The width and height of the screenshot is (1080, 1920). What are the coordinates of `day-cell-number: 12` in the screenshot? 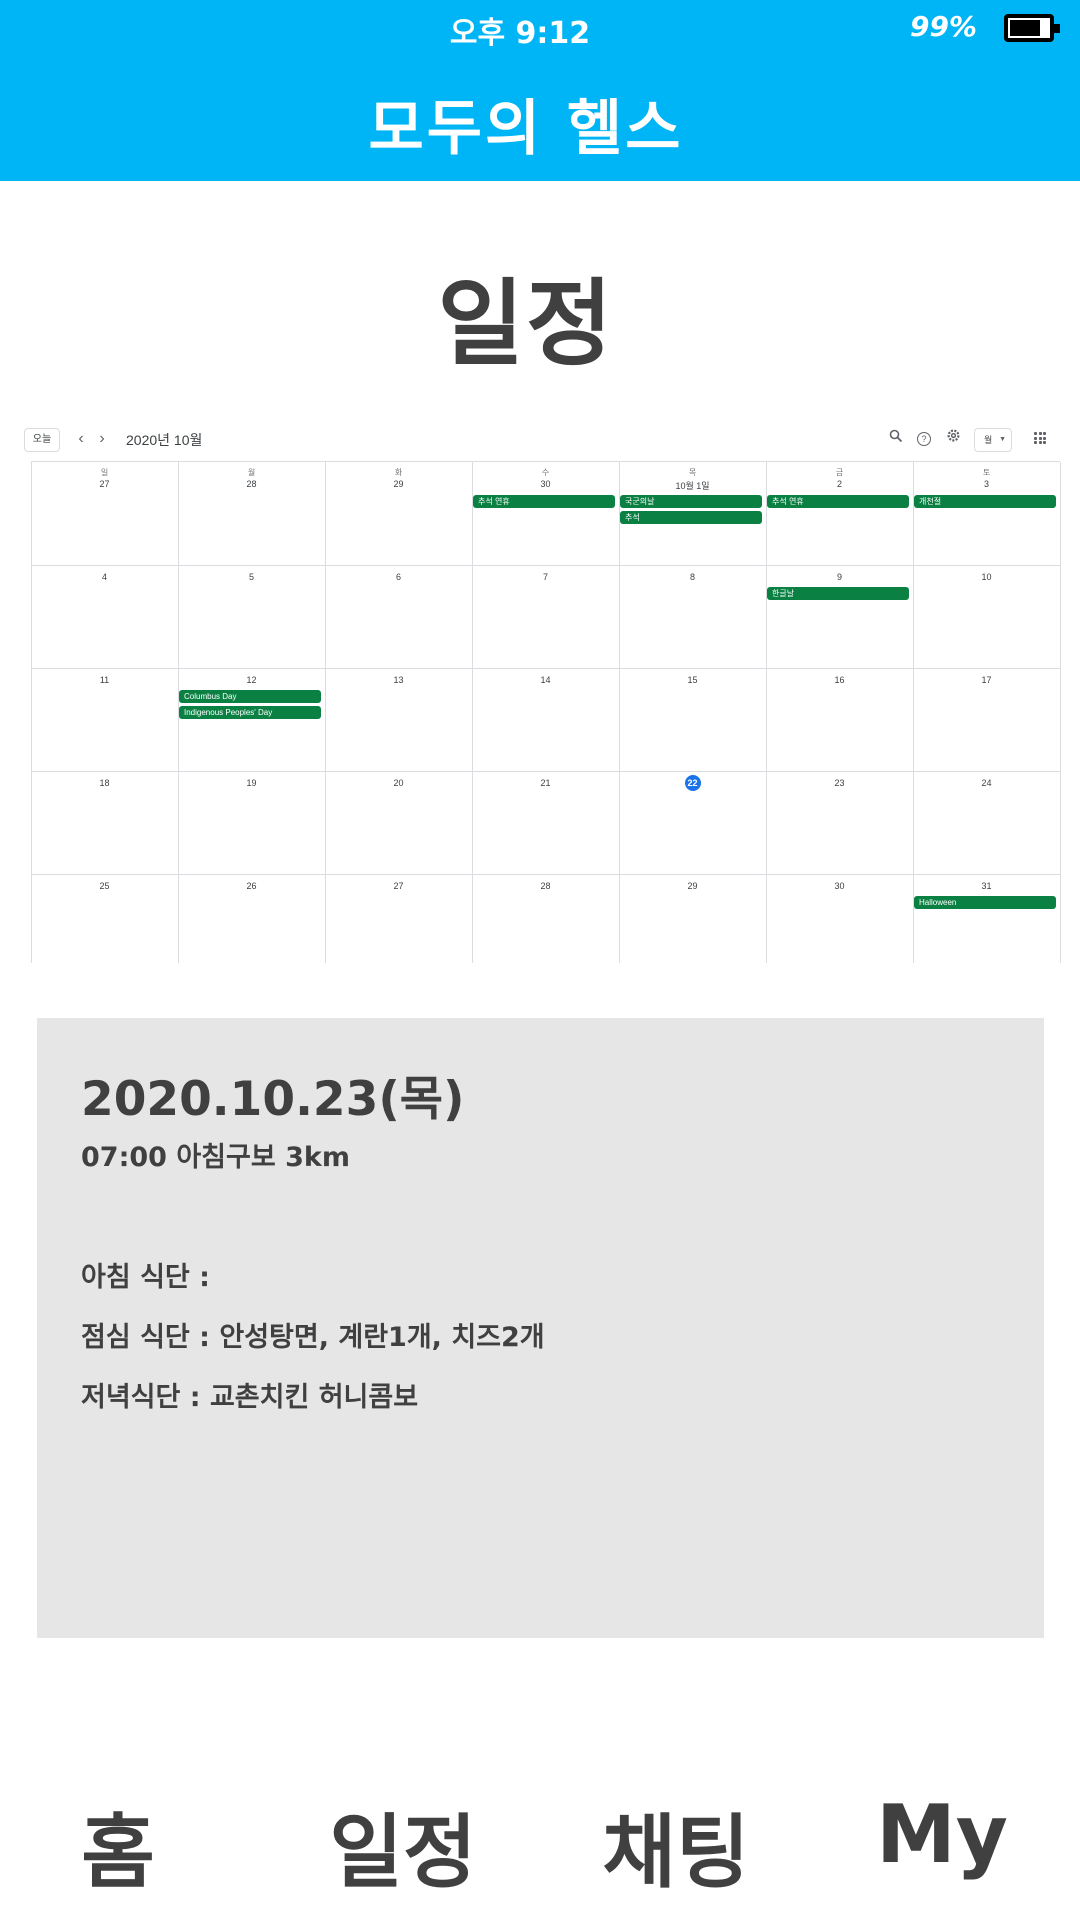 It's located at (251, 680).